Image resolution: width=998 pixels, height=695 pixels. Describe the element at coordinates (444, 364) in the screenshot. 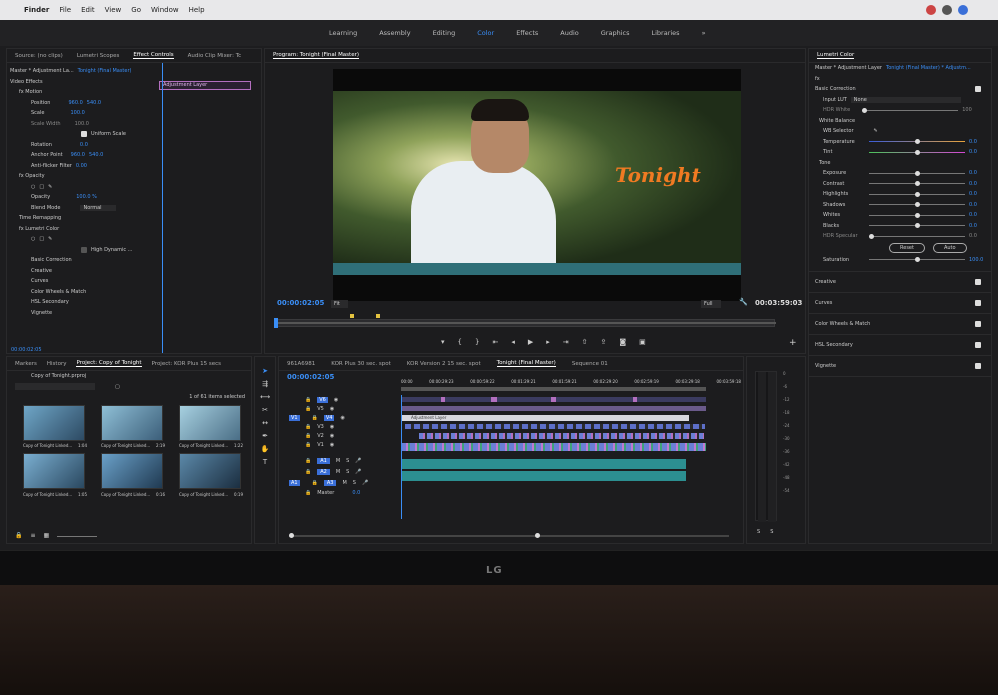

I see `tab-sequence: KOR Version 2 15 sec. spot` at that location.